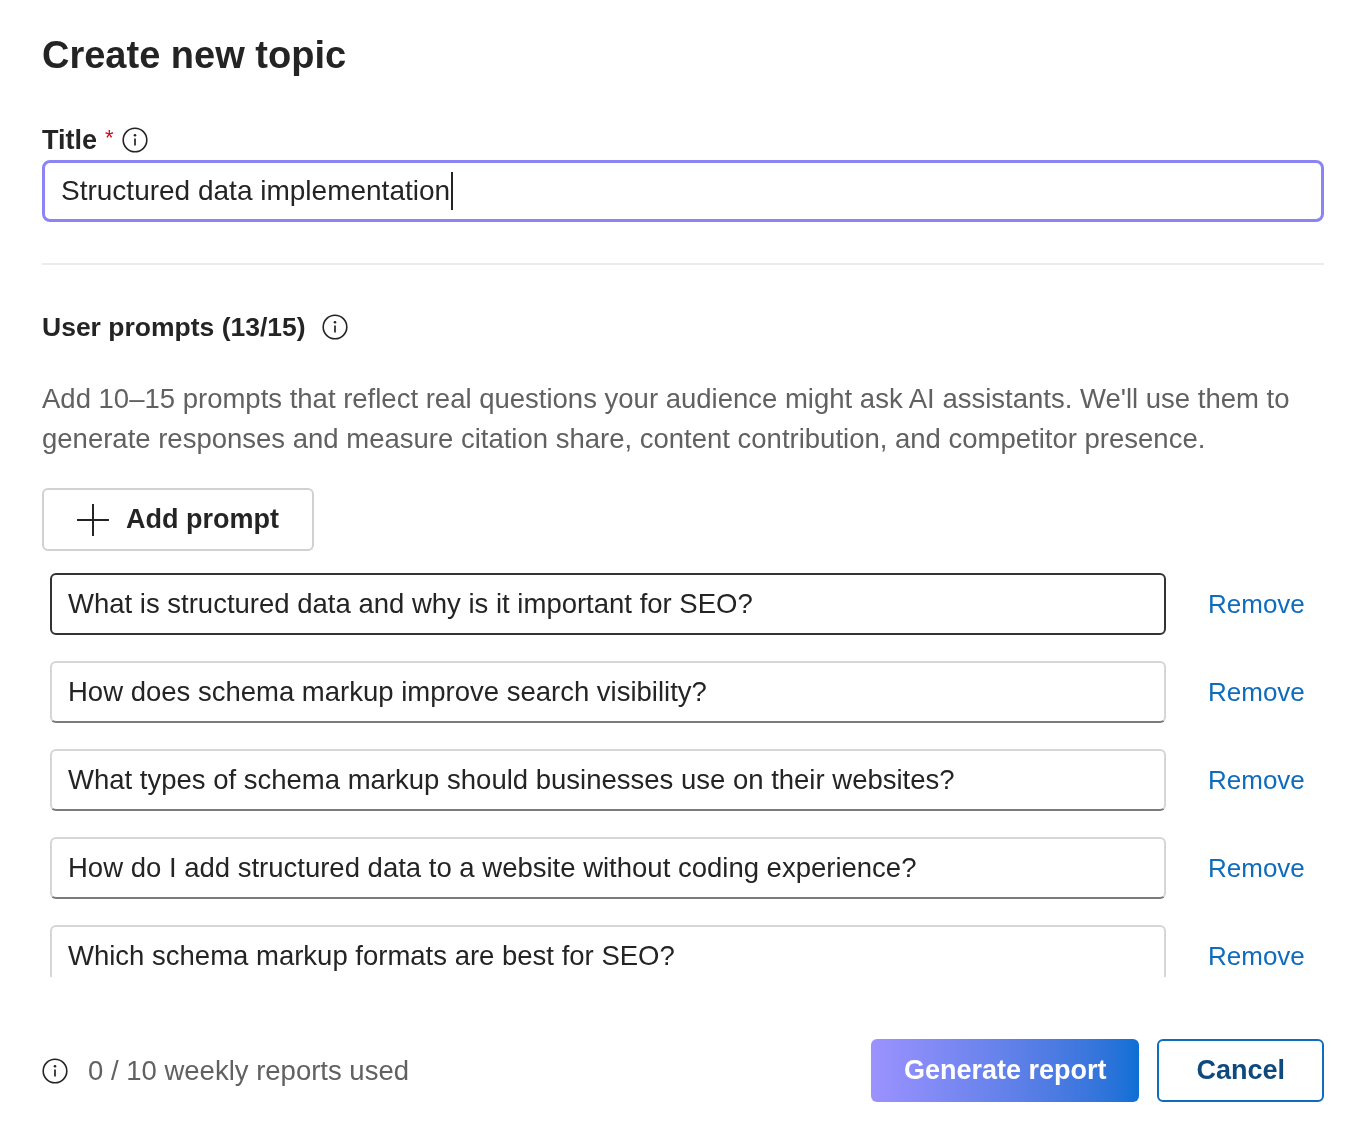  Describe the element at coordinates (608, 692) in the screenshot. I see `prompt-field: How does schema markup improve search visibility?` at that location.